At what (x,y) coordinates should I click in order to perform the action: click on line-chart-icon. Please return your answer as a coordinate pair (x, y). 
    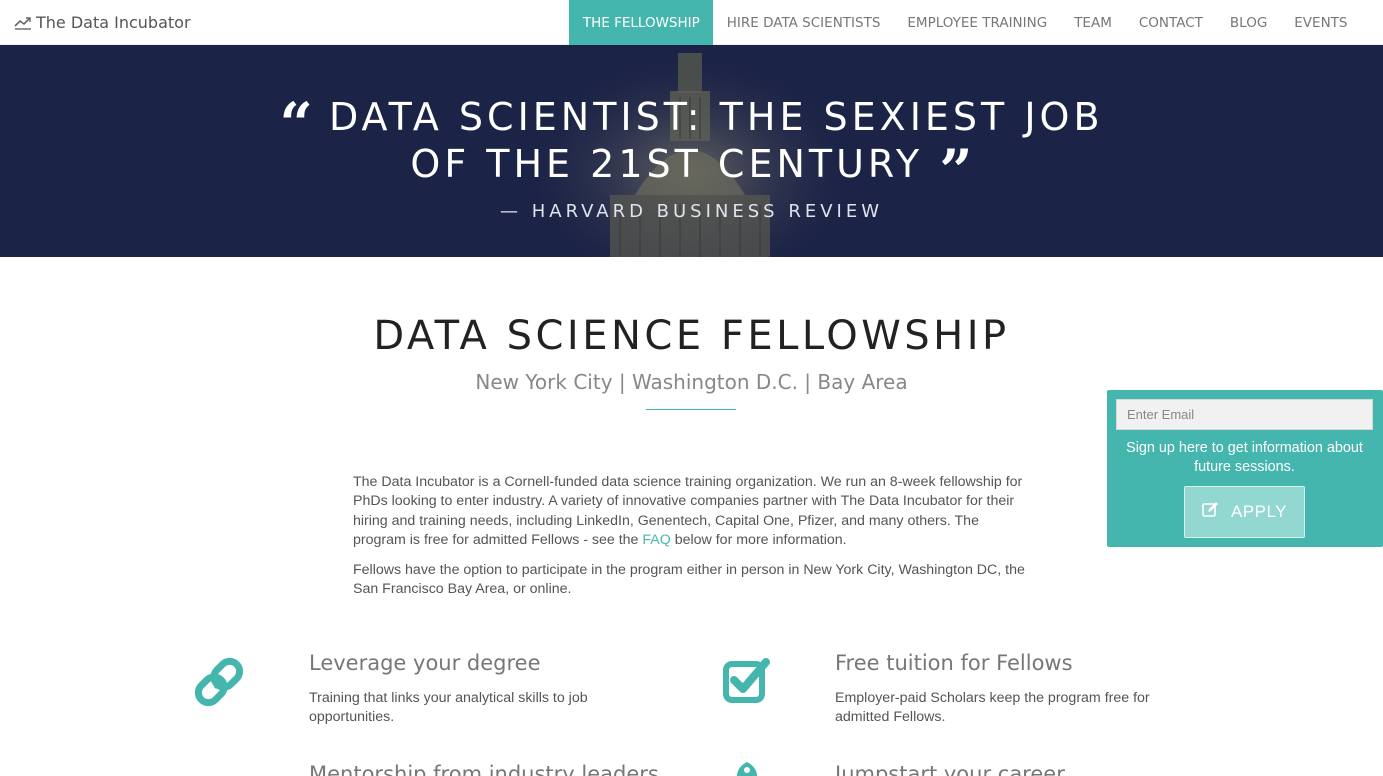
    Looking at the image, I should click on (23, 23).